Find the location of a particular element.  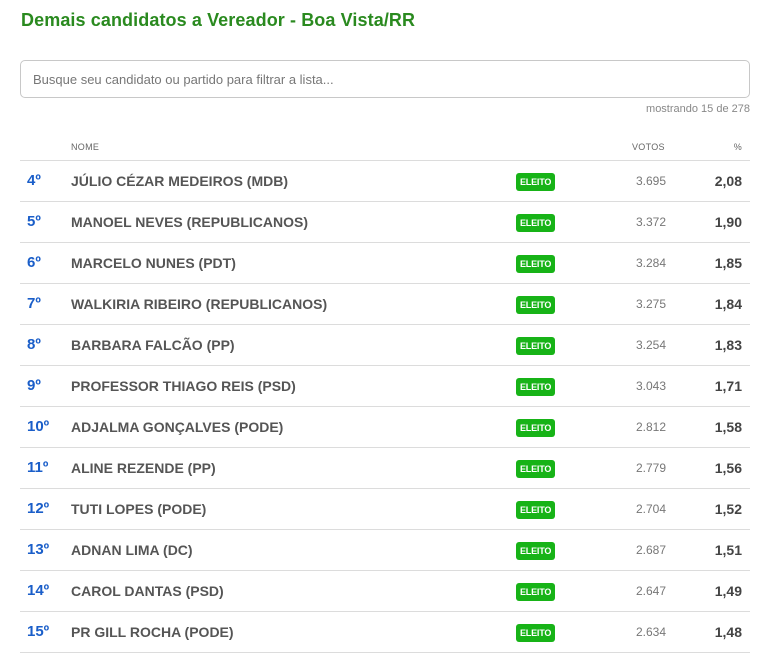

candidate-percent: 1,56 is located at coordinates (728, 468).